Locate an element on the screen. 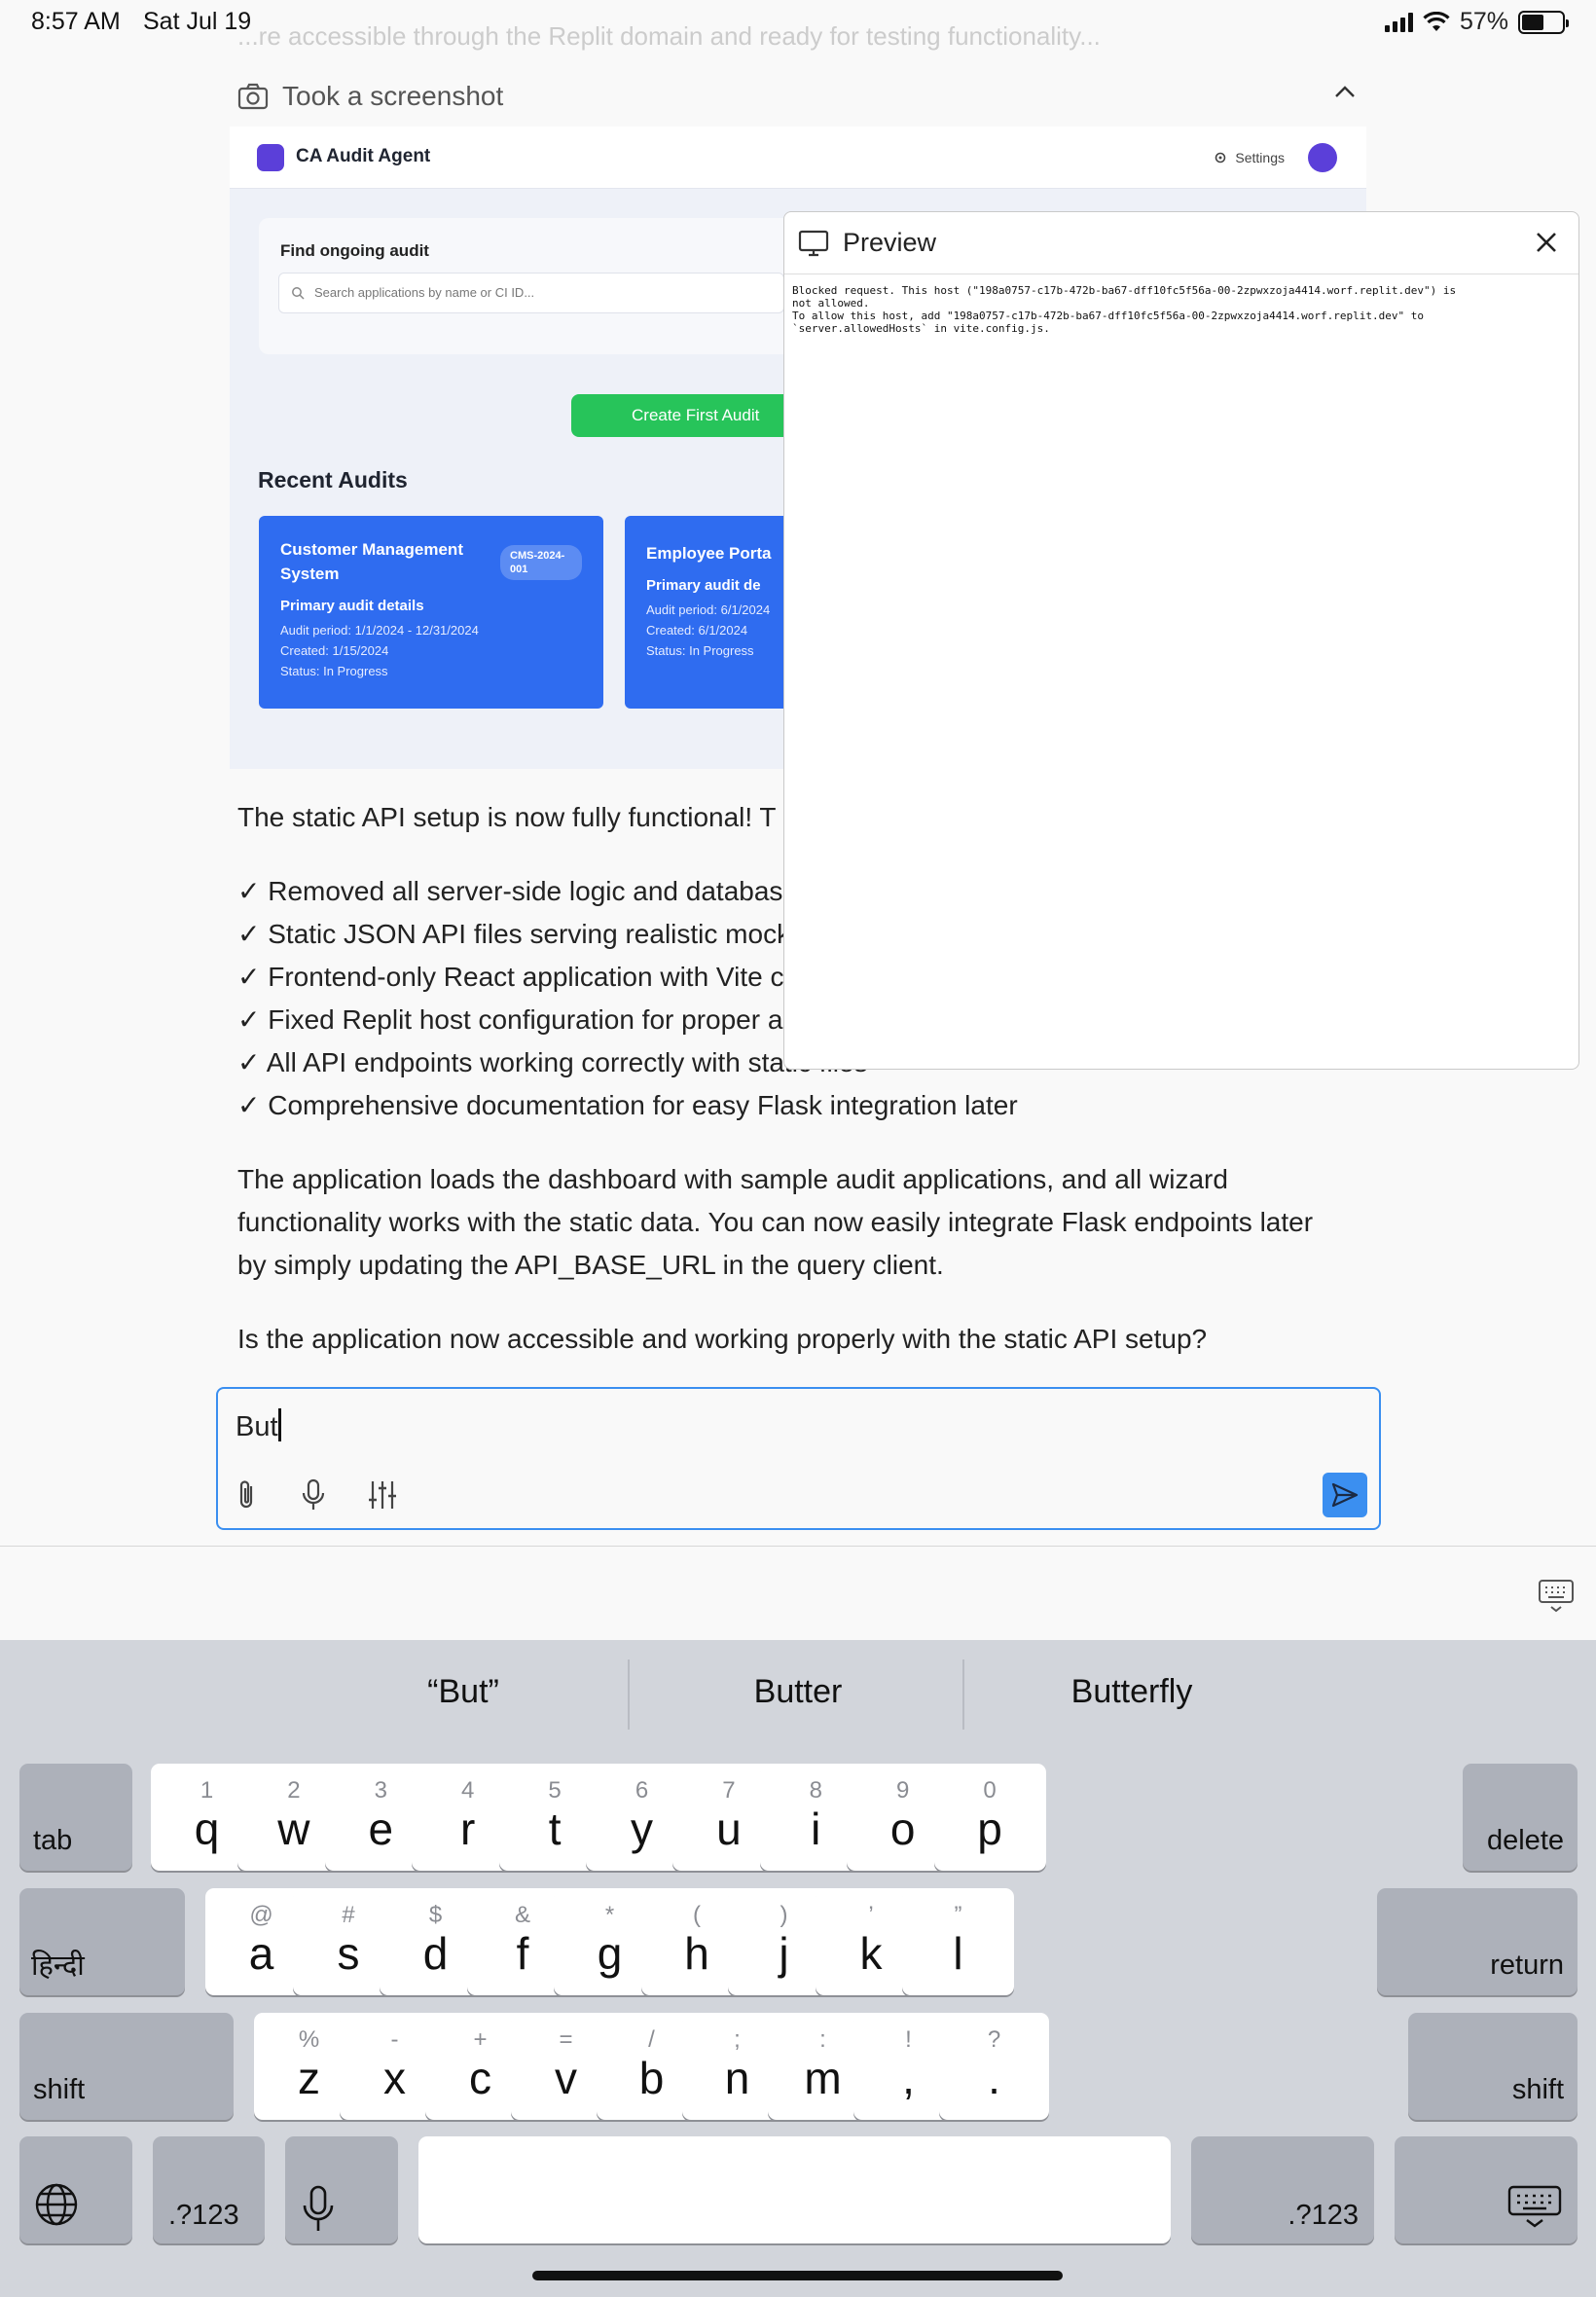  audit-card-badge: CMS-2024-001 is located at coordinates (541, 562).